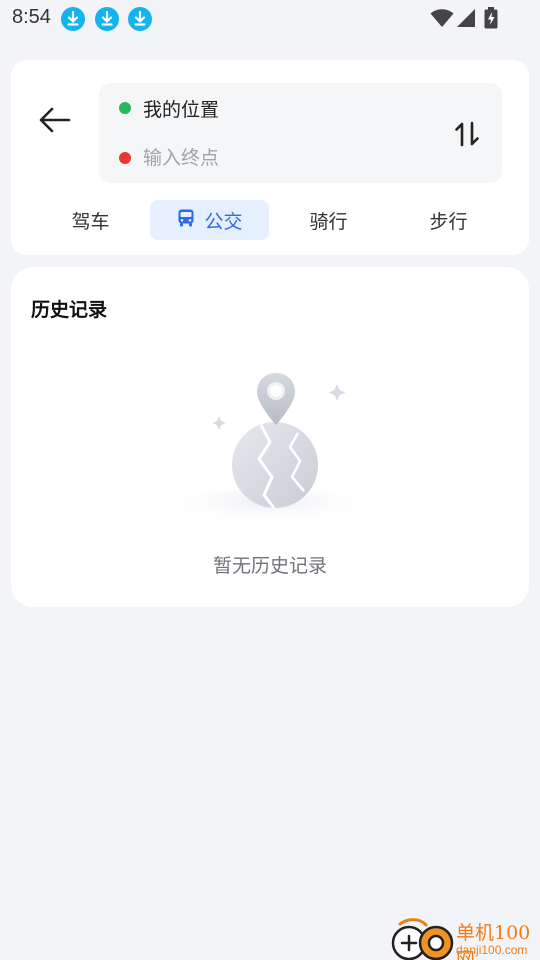 This screenshot has height=960, width=540. I want to click on signal-icon, so click(466, 18).